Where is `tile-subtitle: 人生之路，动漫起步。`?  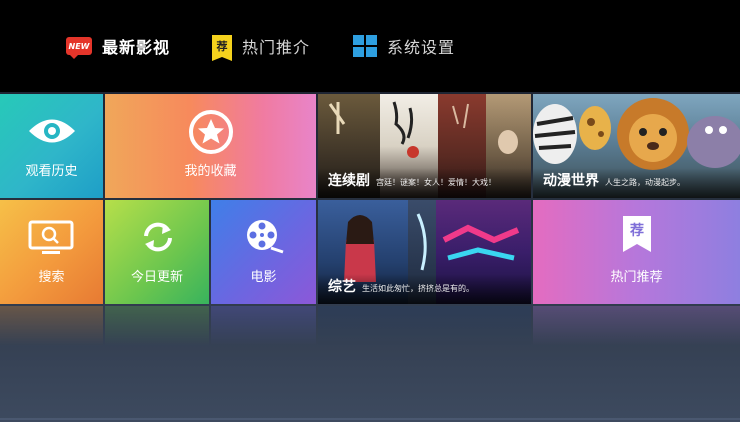
tile-subtitle: 人生之路，动漫起步。 is located at coordinates (645, 182).